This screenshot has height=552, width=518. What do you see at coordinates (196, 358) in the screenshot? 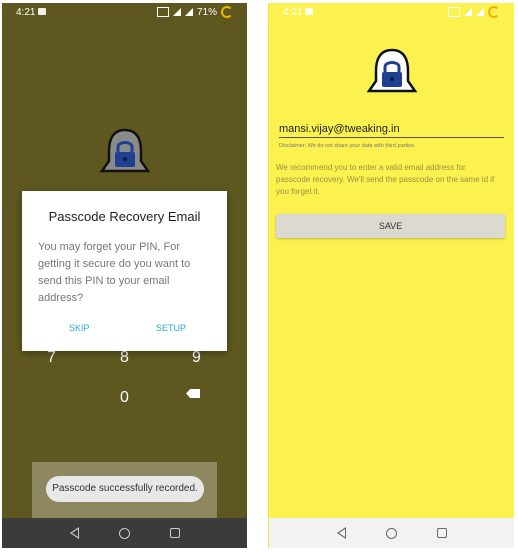
I see `key-9: 9` at bounding box center [196, 358].